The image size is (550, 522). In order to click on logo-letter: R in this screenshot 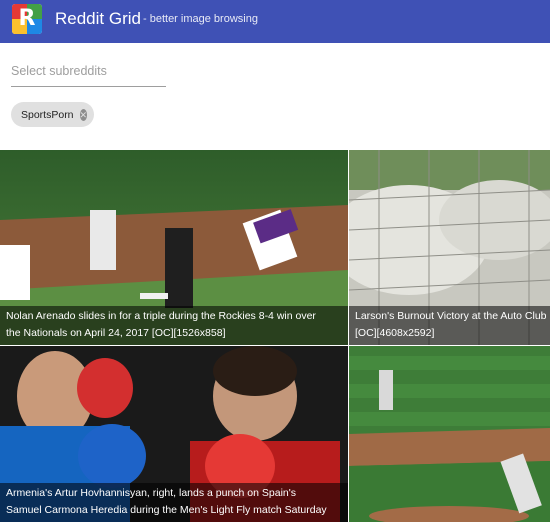, I will do `click(27, 18)`.